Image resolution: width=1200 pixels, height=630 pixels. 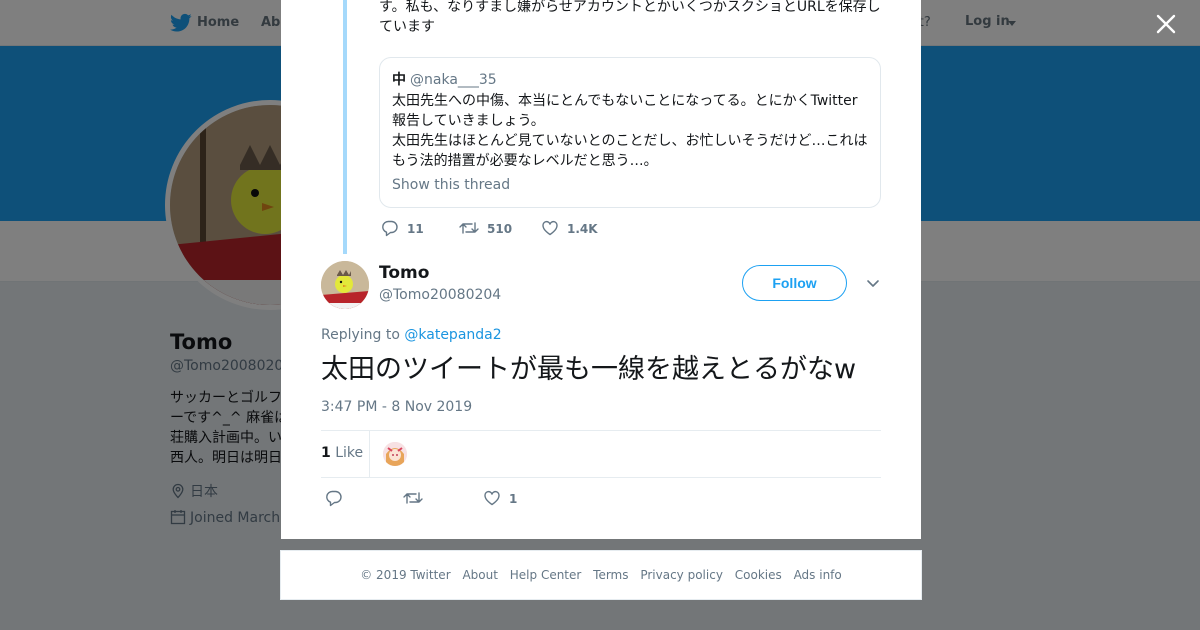 What do you see at coordinates (349, 453) in the screenshot?
I see `likes-label: Like` at bounding box center [349, 453].